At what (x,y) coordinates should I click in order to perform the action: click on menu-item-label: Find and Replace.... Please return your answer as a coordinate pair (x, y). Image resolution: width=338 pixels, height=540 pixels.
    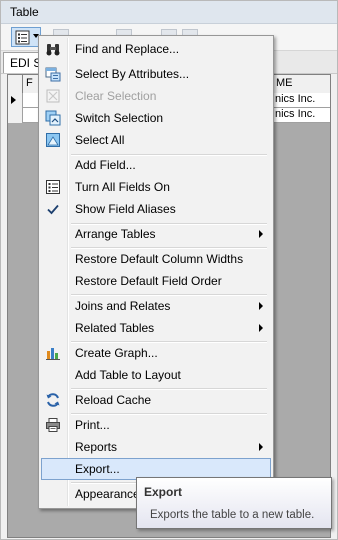
    Looking at the image, I should click on (127, 49).